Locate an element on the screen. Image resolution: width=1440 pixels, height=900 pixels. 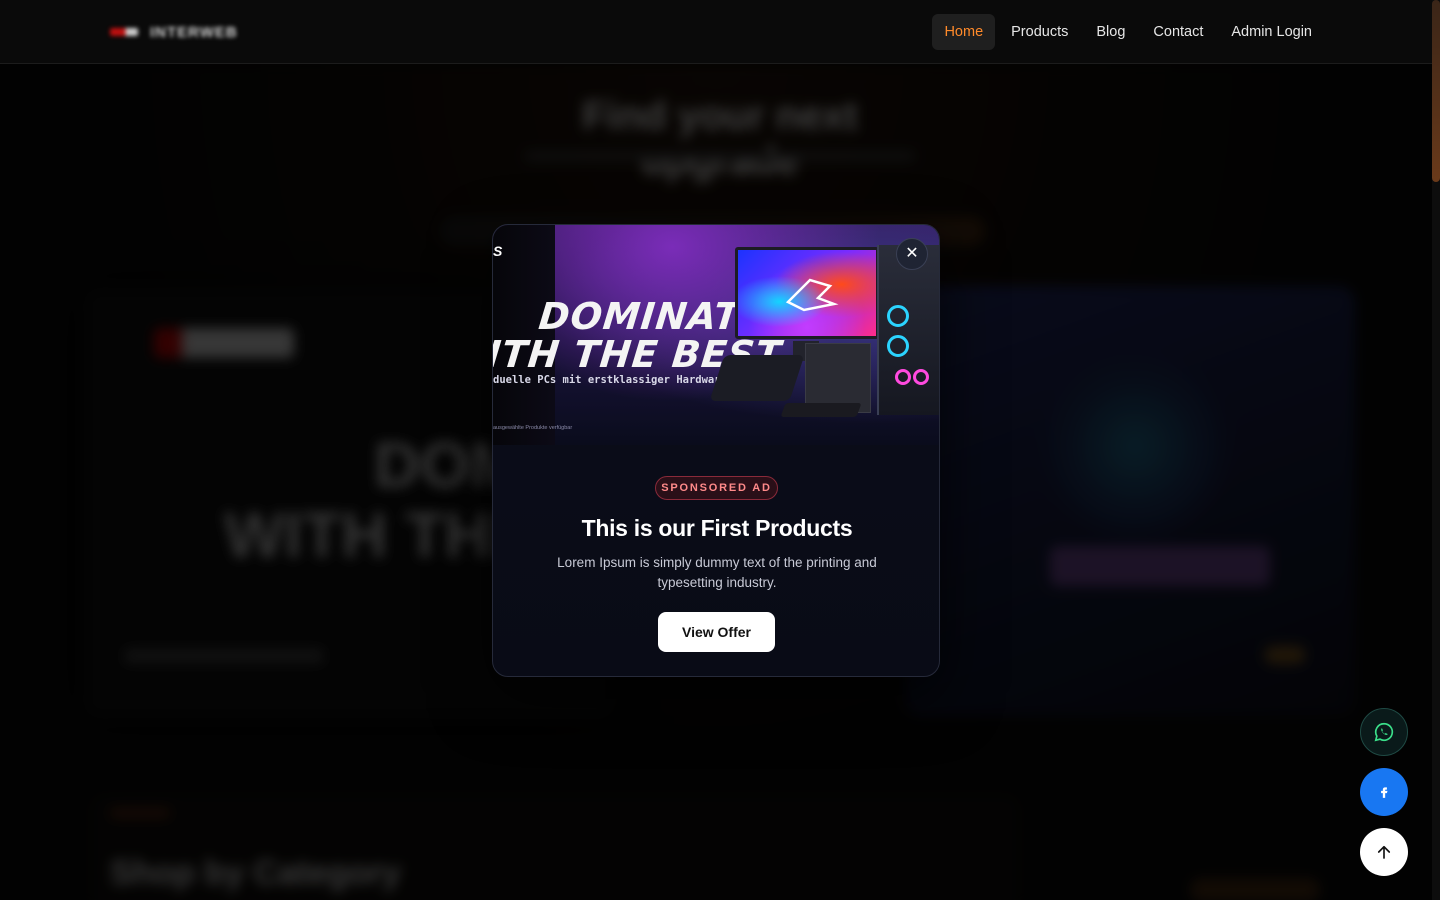
arrow-up-icon is located at coordinates (1384, 852).